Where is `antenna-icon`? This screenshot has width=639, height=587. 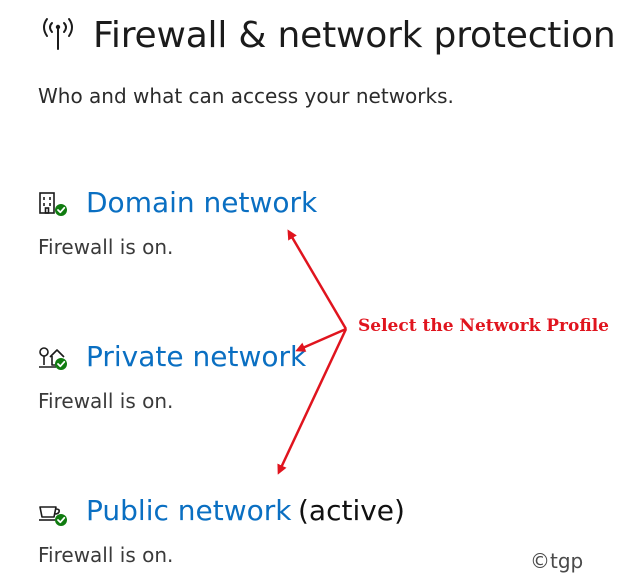 antenna-icon is located at coordinates (58, 33).